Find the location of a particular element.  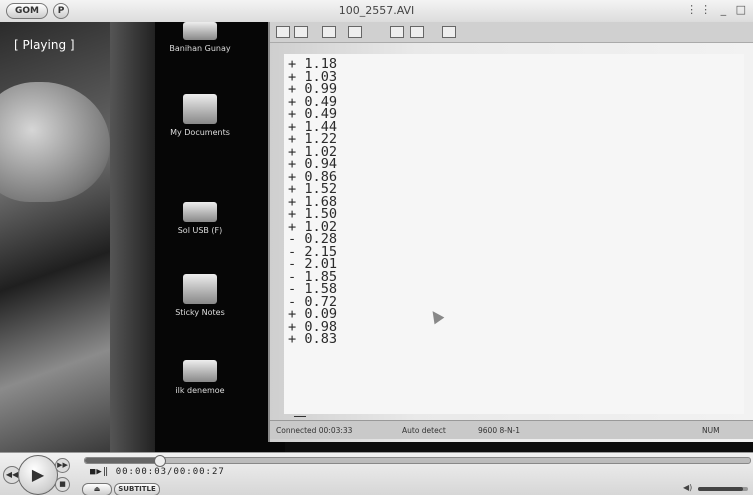

time-display: ■▶‖ 00:00:03/00:00:27 is located at coordinates (157, 472).